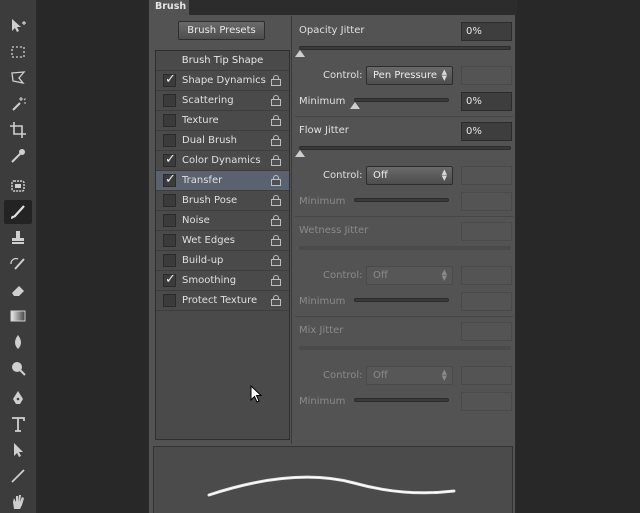 The image size is (640, 513). What do you see at coordinates (355, 105) in the screenshot?
I see `opacity-minimum-thumb` at bounding box center [355, 105].